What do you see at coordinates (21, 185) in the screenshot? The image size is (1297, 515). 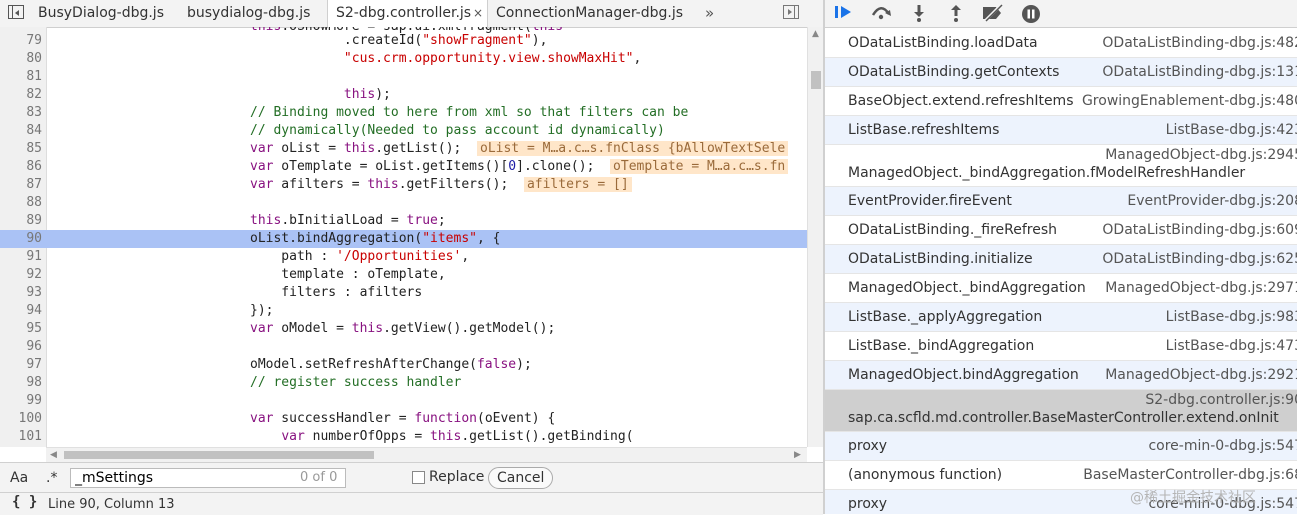 I see `line-number: 87` at bounding box center [21, 185].